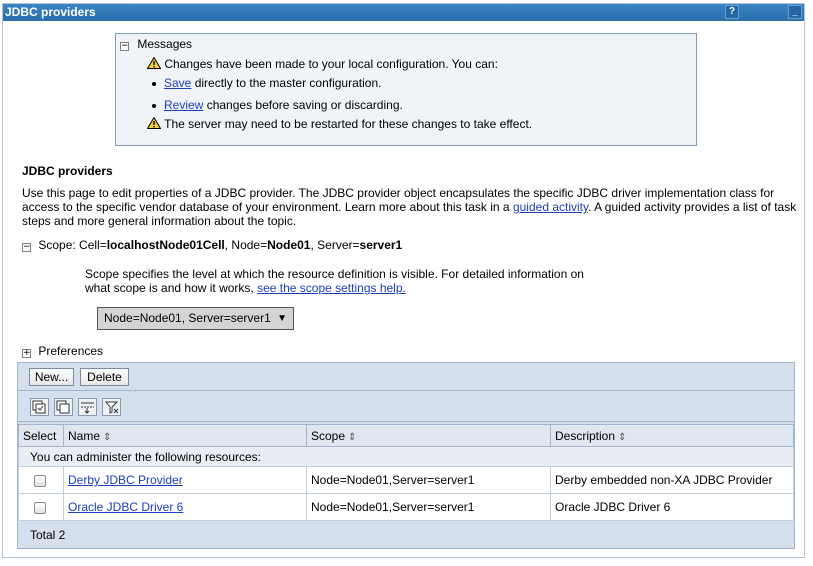  I want to click on scope-label: Scope: Cell=, so click(72, 245).